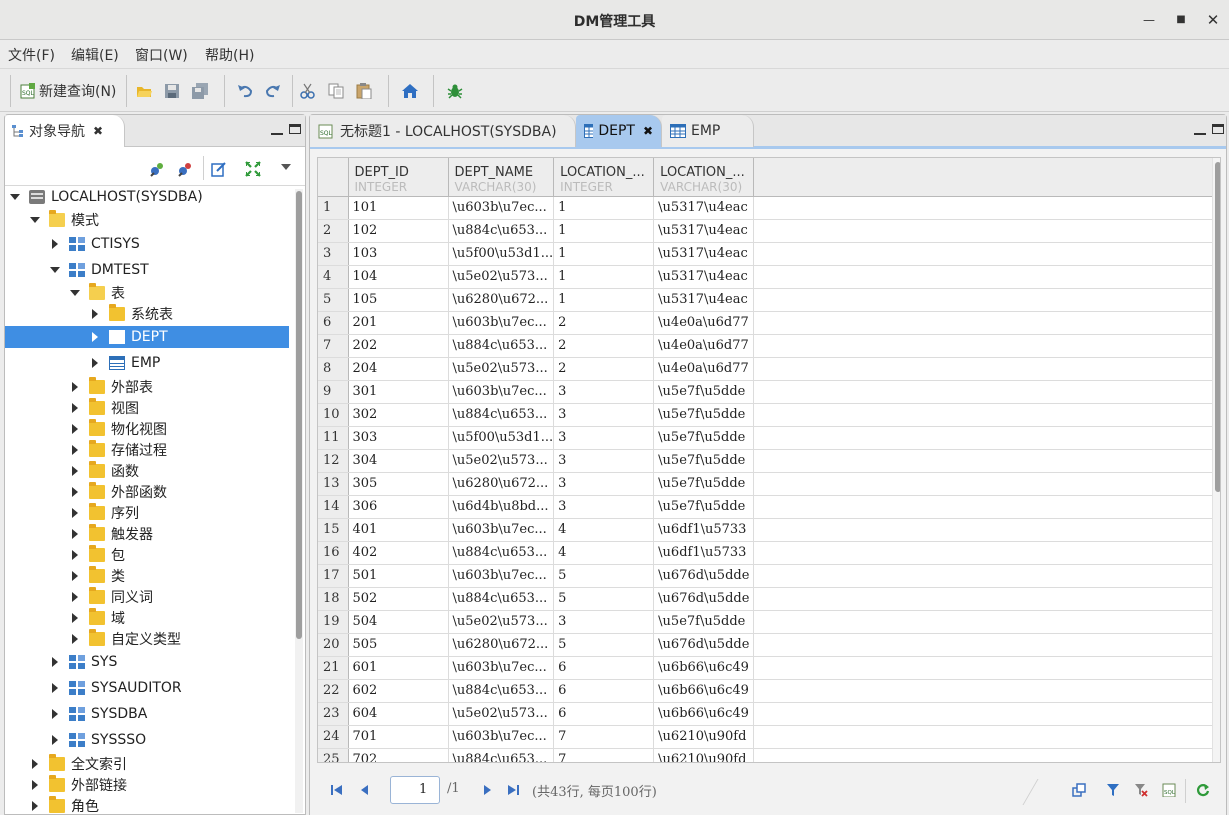  Describe the element at coordinates (398, 530) in the screenshot. I see `table-cell: 401` at that location.